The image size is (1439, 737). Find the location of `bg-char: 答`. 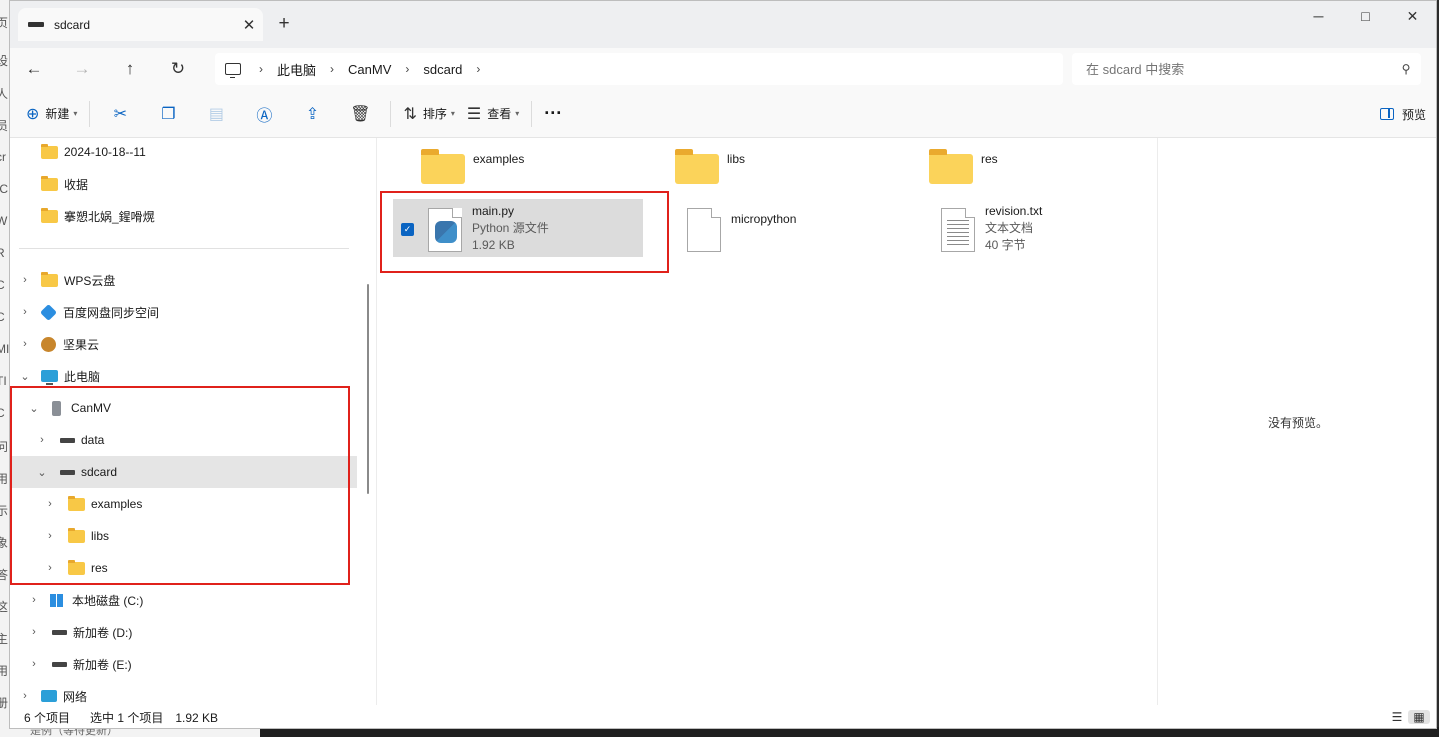

bg-char: 答 is located at coordinates (4, 575).